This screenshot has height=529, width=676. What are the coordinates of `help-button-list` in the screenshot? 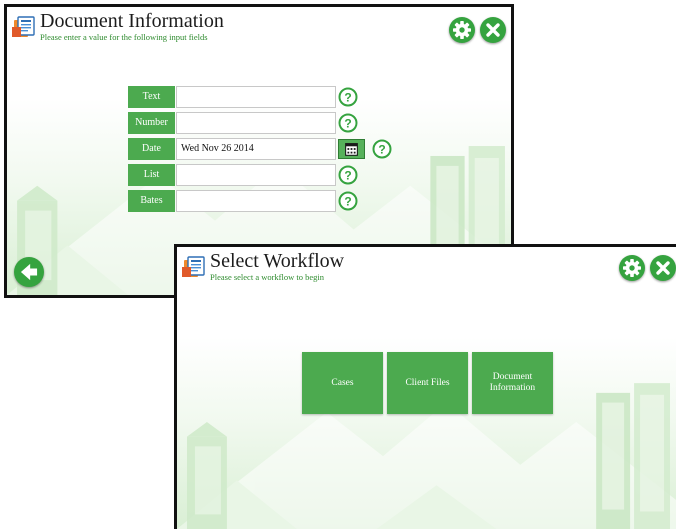 It's located at (348, 175).